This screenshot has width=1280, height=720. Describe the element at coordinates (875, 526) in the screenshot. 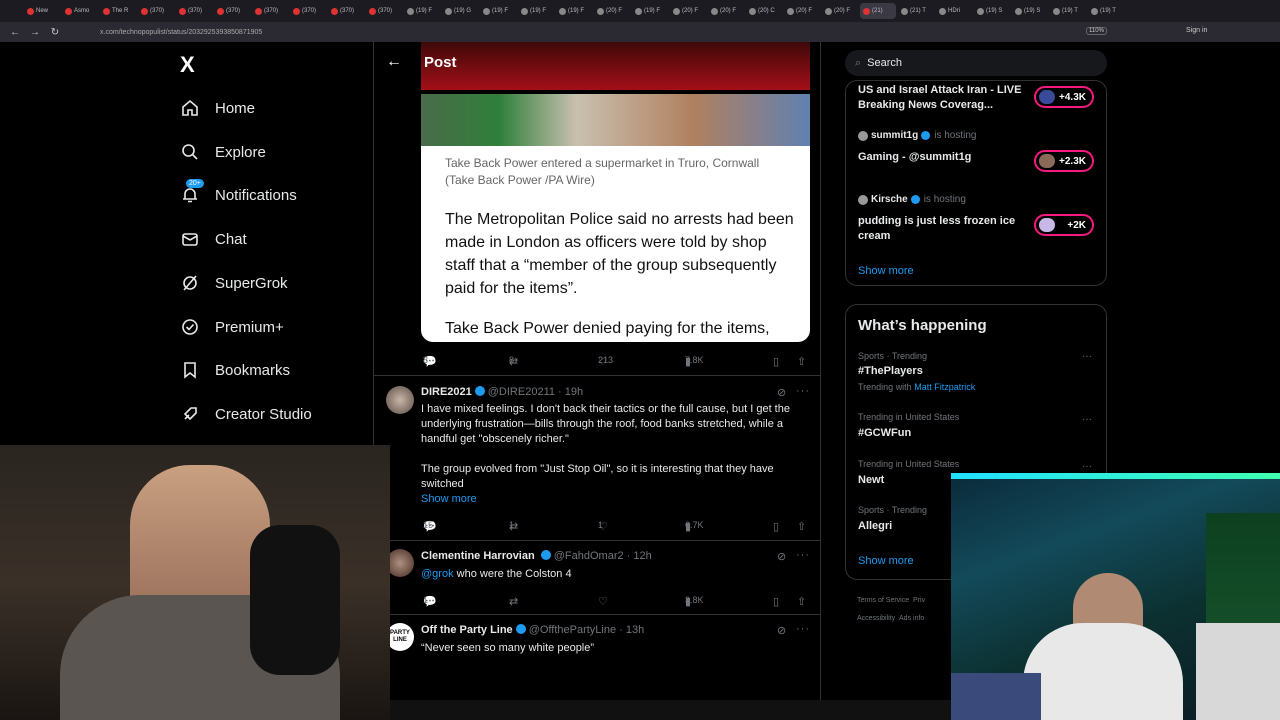

I see `trend-name: Allegri` at that location.